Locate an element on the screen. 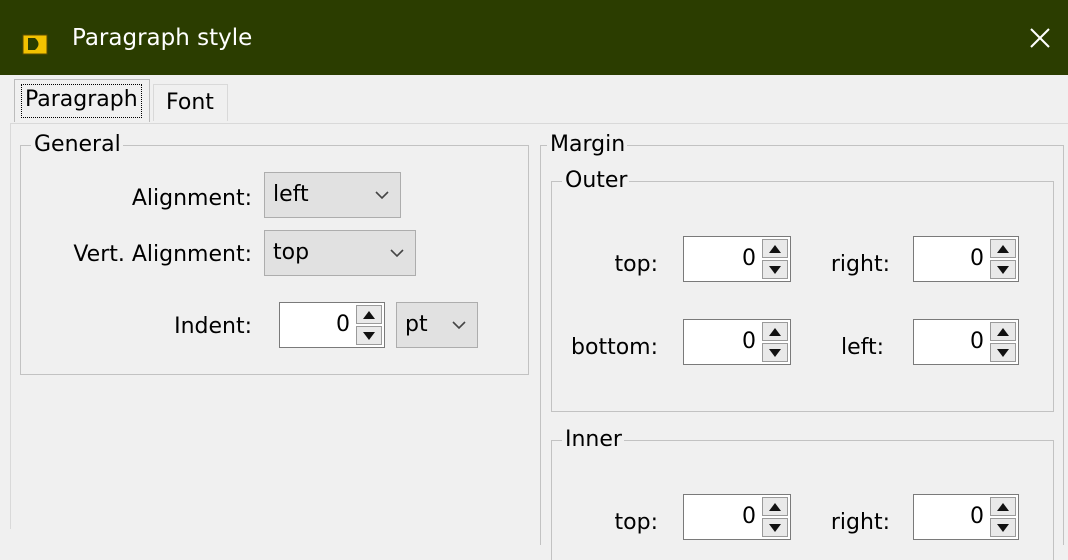  outer-left-label: left: is located at coordinates (862, 347).